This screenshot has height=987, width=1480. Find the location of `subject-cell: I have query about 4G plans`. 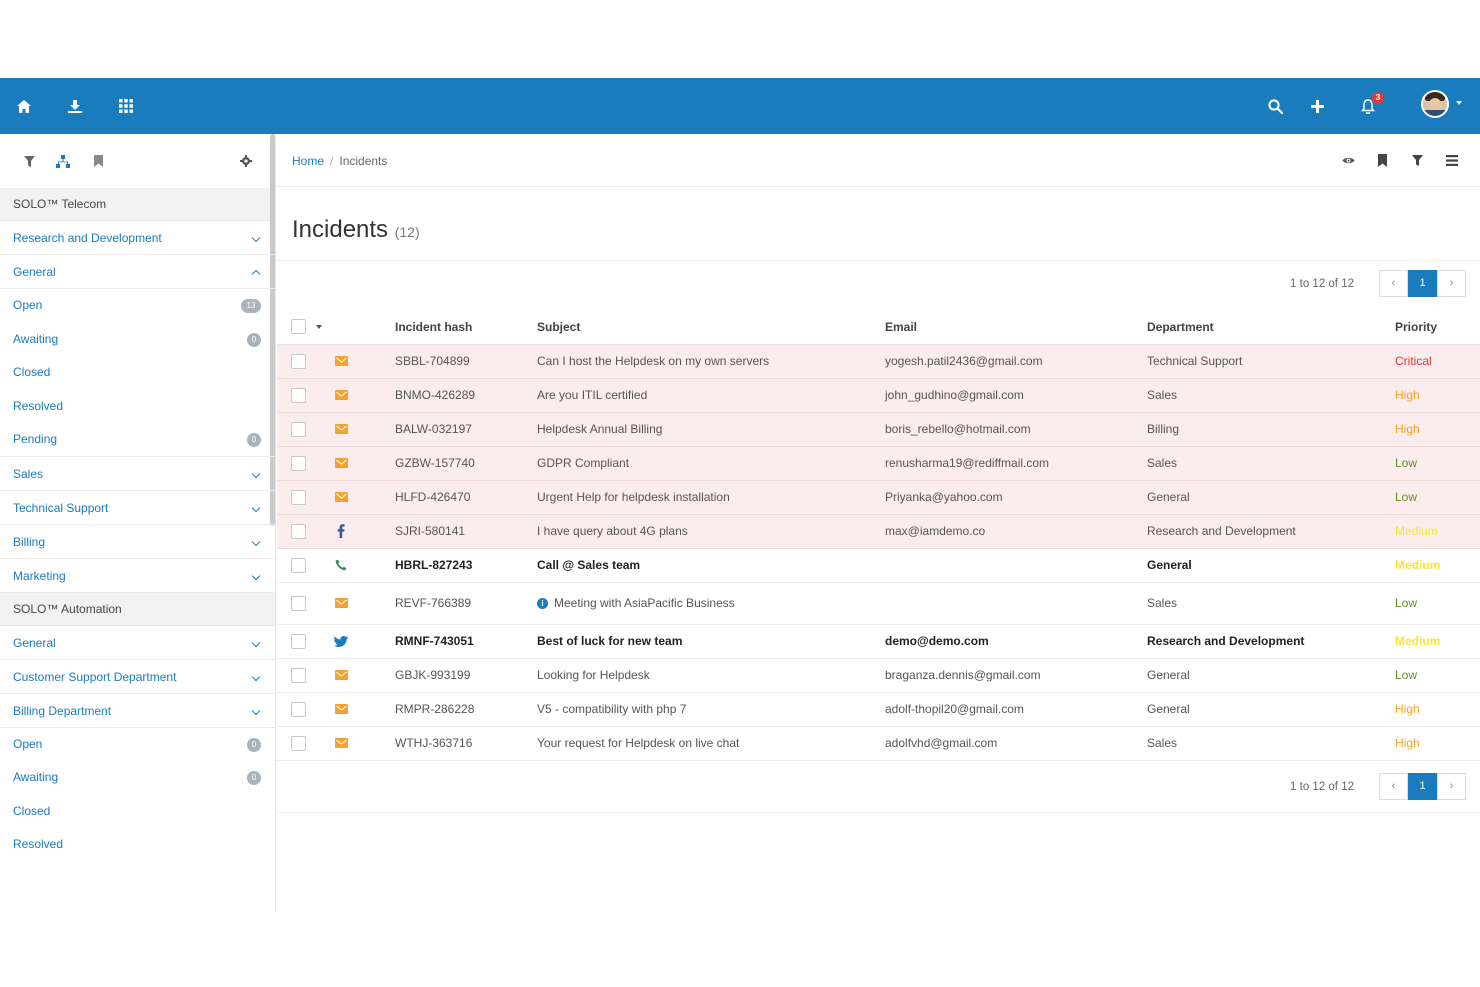

subject-cell: I have query about 4G plans is located at coordinates (711, 531).